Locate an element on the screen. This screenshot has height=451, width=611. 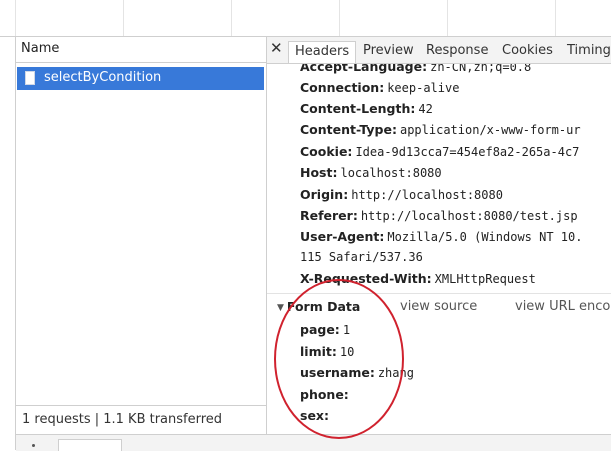
tab-cookies: Cookies is located at coordinates (527, 52).